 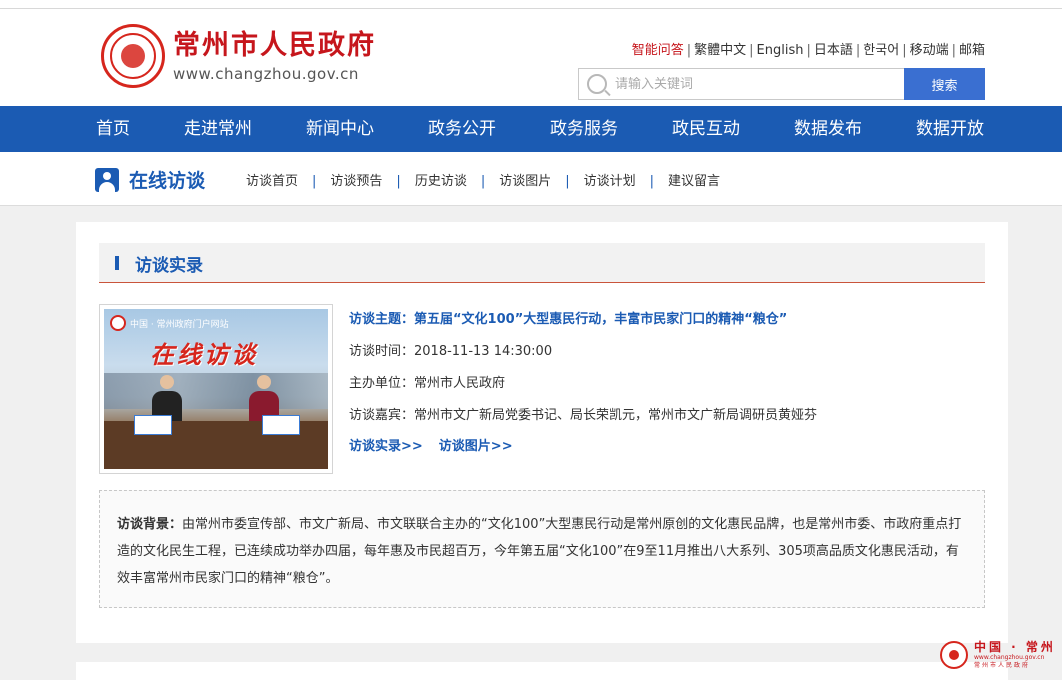 What do you see at coordinates (382, 351) in the screenshot?
I see `time-label: 访谈时间：` at bounding box center [382, 351].